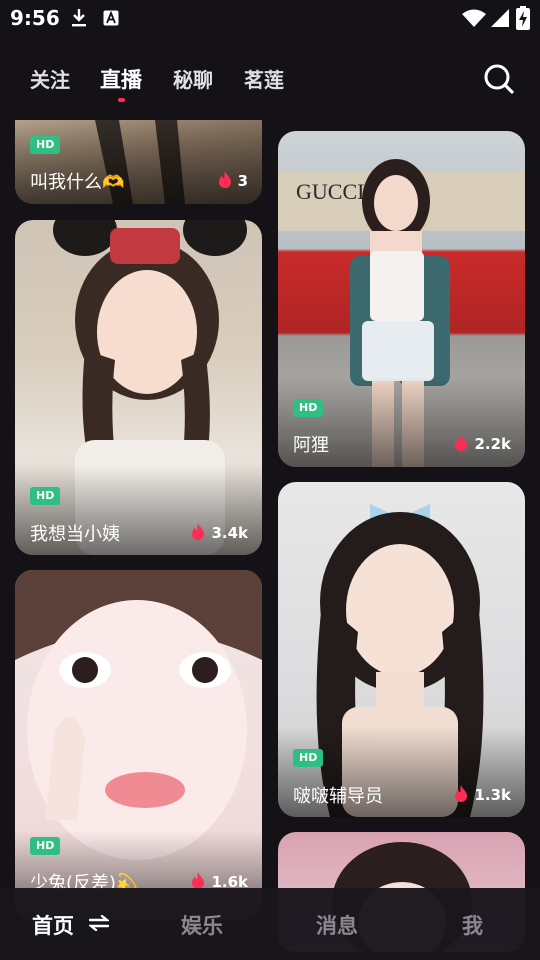 This screenshot has height=960, width=540. What do you see at coordinates (338, 796) in the screenshot?
I see `streamer-name: 啵啵辅导员` at bounding box center [338, 796].